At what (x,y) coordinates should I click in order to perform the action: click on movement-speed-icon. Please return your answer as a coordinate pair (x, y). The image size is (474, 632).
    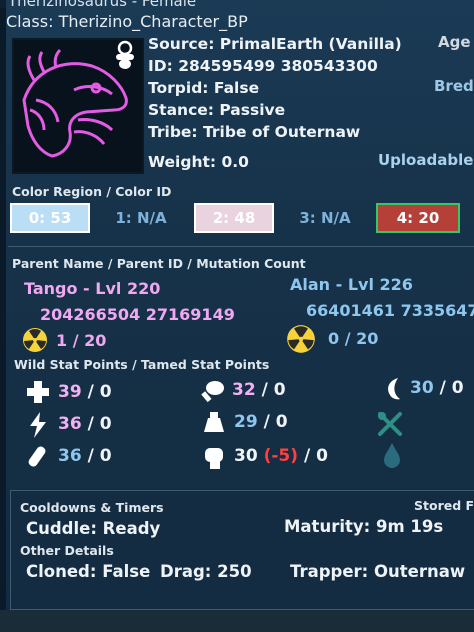
    Looking at the image, I should click on (393, 391).